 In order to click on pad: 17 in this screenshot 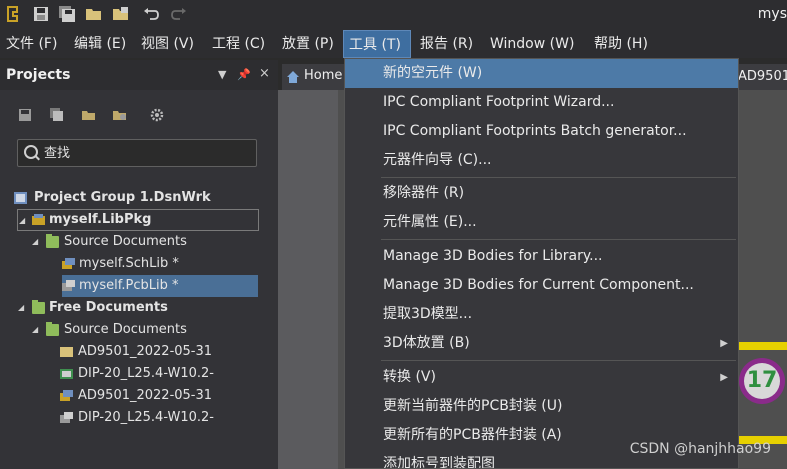, I will do `click(762, 381)`.